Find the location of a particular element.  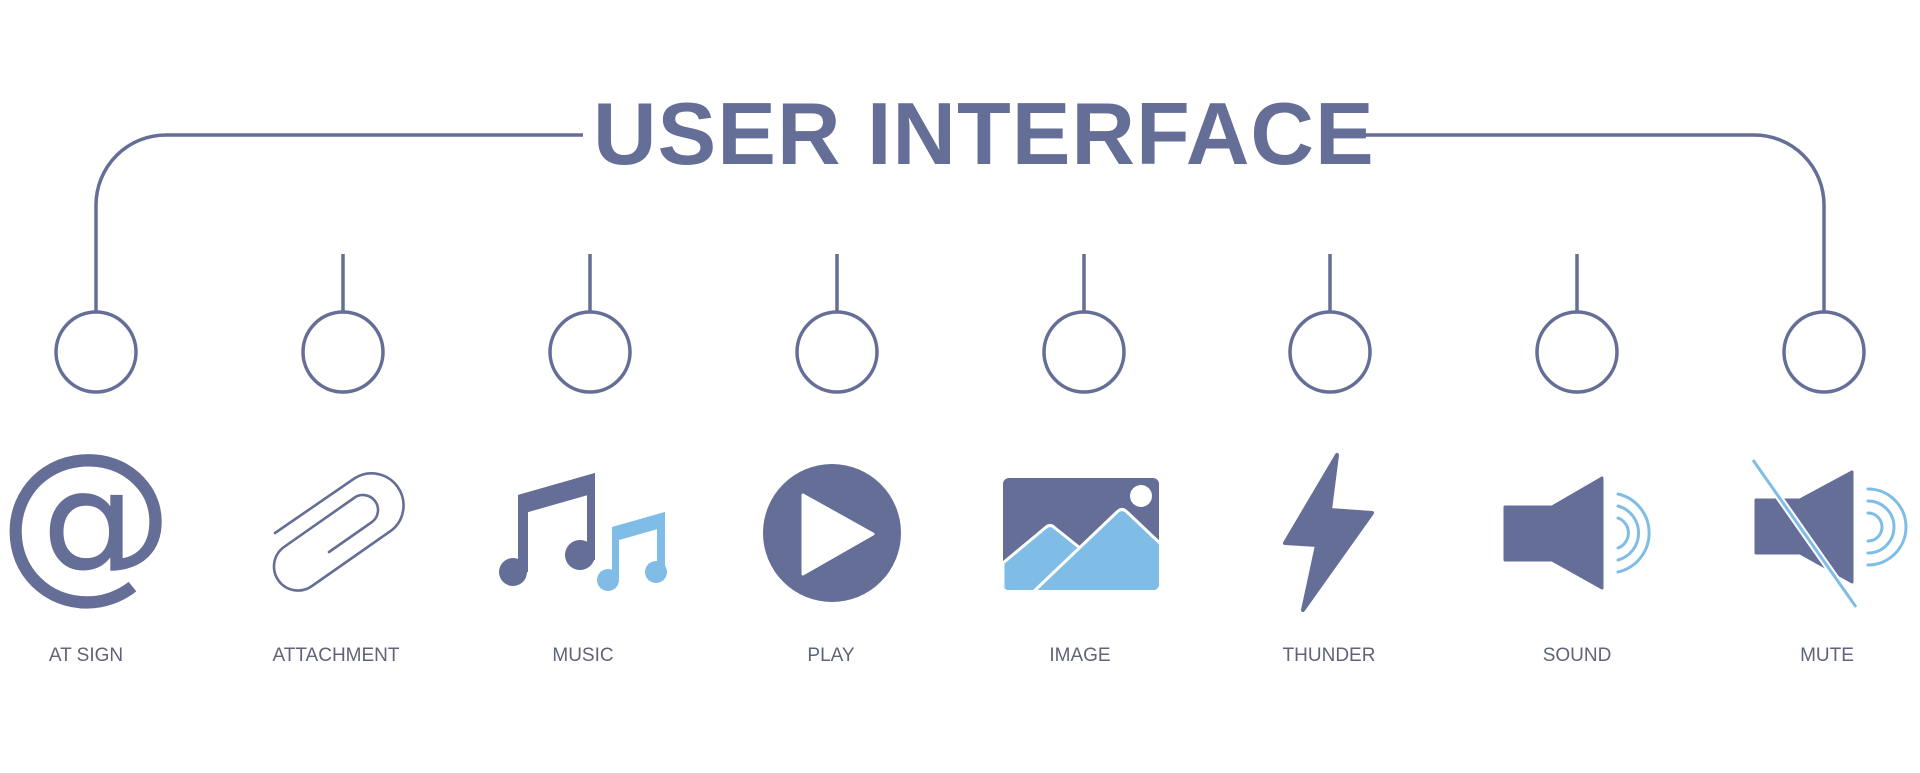

label-at-sign: AT SIGN is located at coordinates (86, 655).